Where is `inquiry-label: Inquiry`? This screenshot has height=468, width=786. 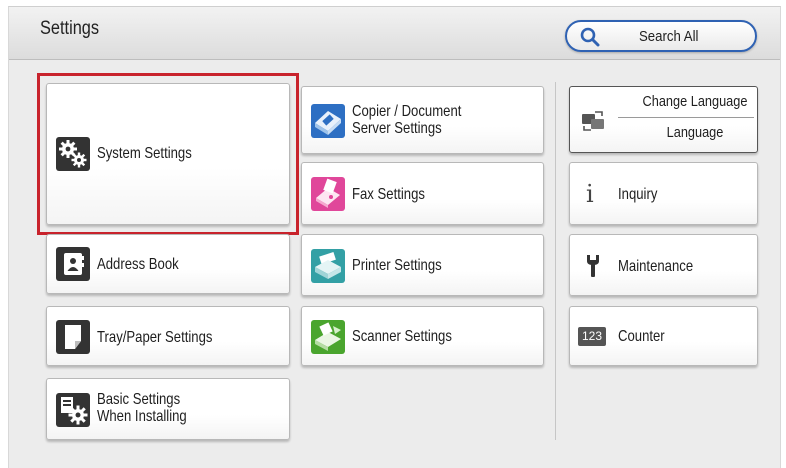 inquiry-label: Inquiry is located at coordinates (638, 194).